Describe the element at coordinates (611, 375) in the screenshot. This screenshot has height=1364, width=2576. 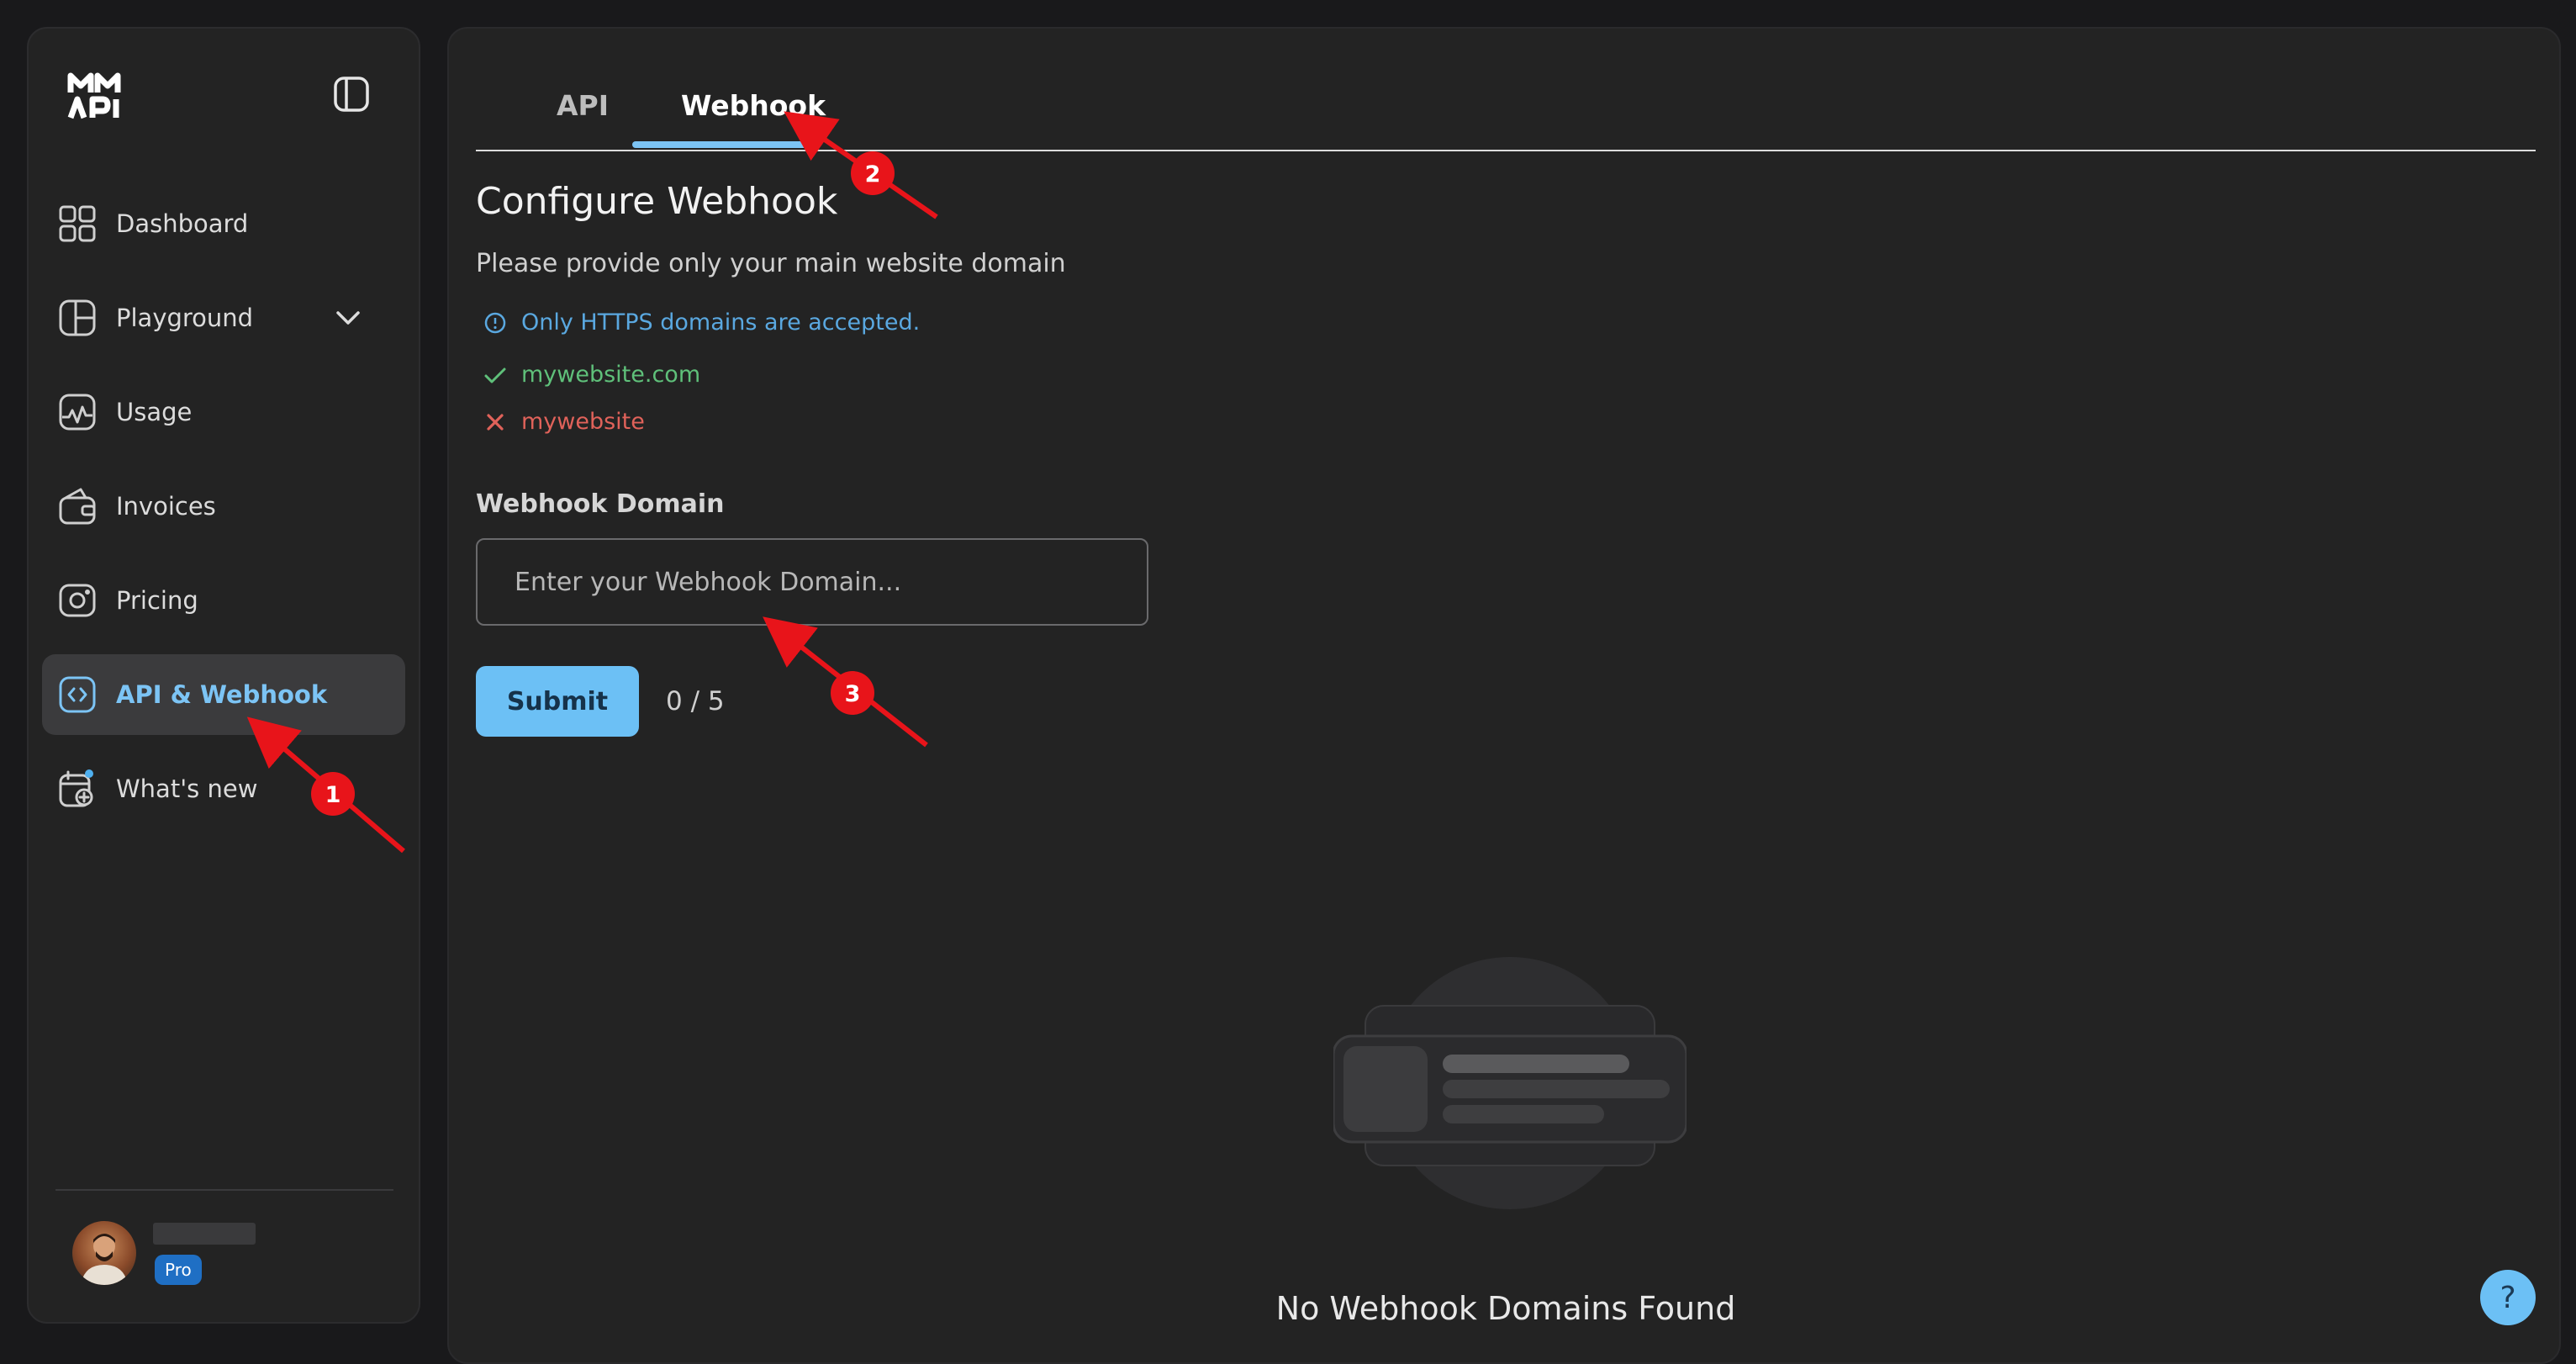
I see `rule-valid-text: mywebsite.com` at that location.